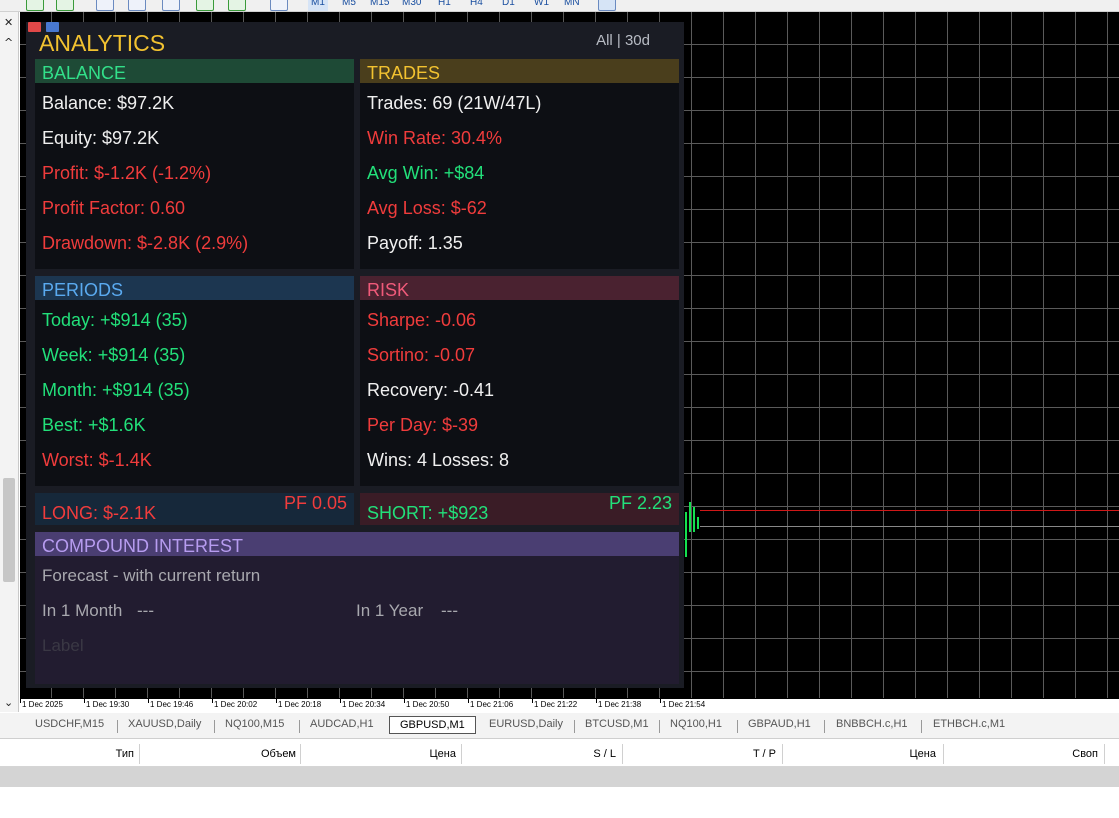 The image size is (1119, 818). Describe the element at coordinates (696, 724) in the screenshot. I see `tab-nq100-h1: NQ100,H1` at that location.